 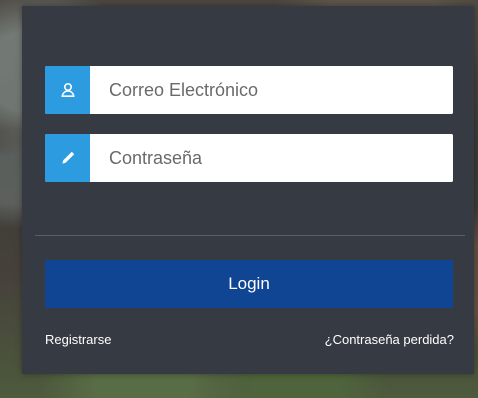 What do you see at coordinates (67, 90) in the screenshot?
I see `user-icon` at bounding box center [67, 90].